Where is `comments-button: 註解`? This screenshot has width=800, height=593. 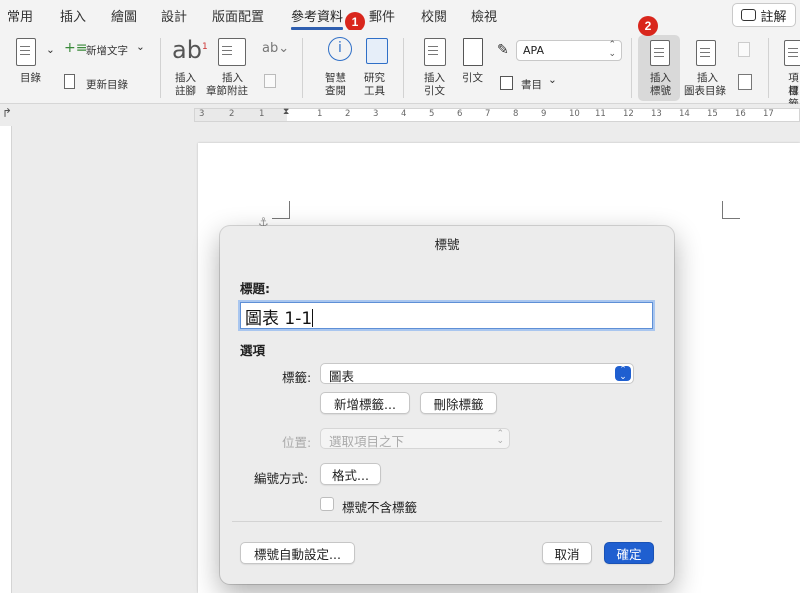
comments-button: 註解 is located at coordinates (764, 15).